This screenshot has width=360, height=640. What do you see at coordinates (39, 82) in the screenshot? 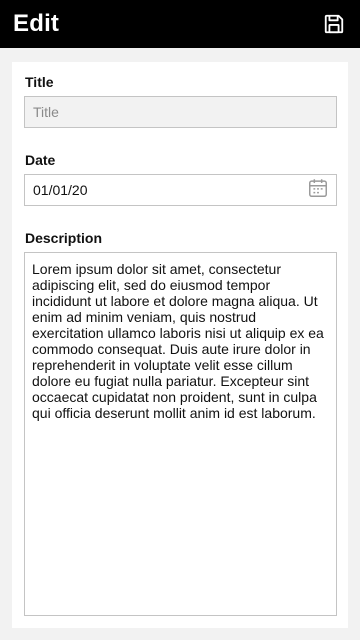
I see `title-label: Title` at bounding box center [39, 82].